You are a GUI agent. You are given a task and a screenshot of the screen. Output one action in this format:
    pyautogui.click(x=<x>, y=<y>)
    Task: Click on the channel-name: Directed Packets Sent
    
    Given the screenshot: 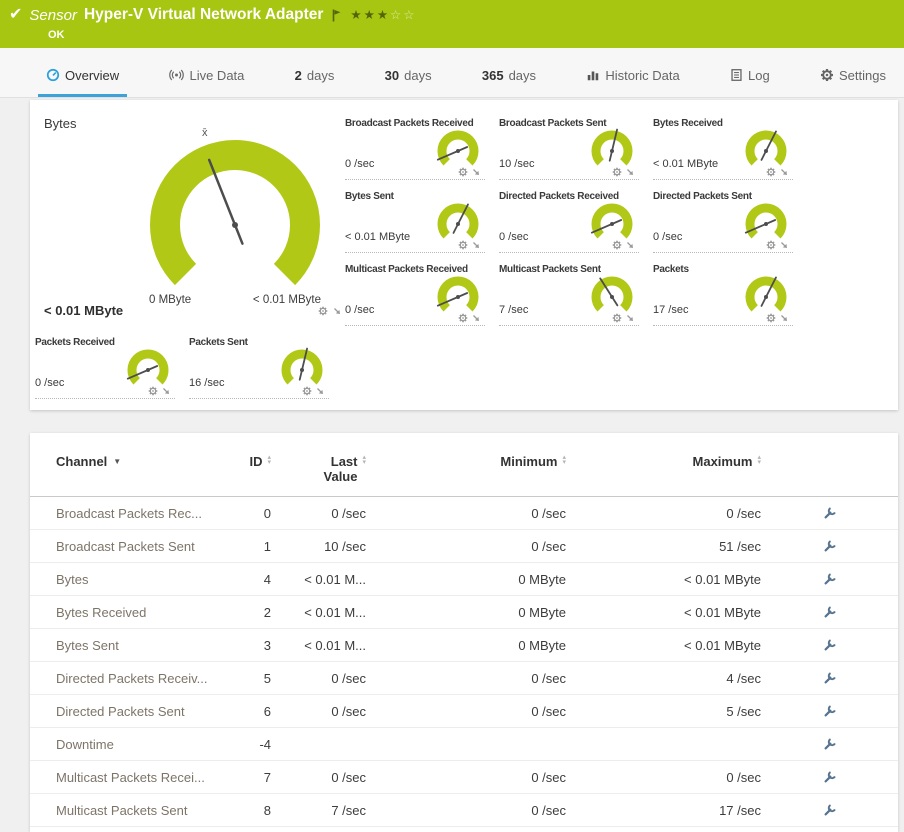 What is the action you would take?
    pyautogui.click(x=141, y=711)
    